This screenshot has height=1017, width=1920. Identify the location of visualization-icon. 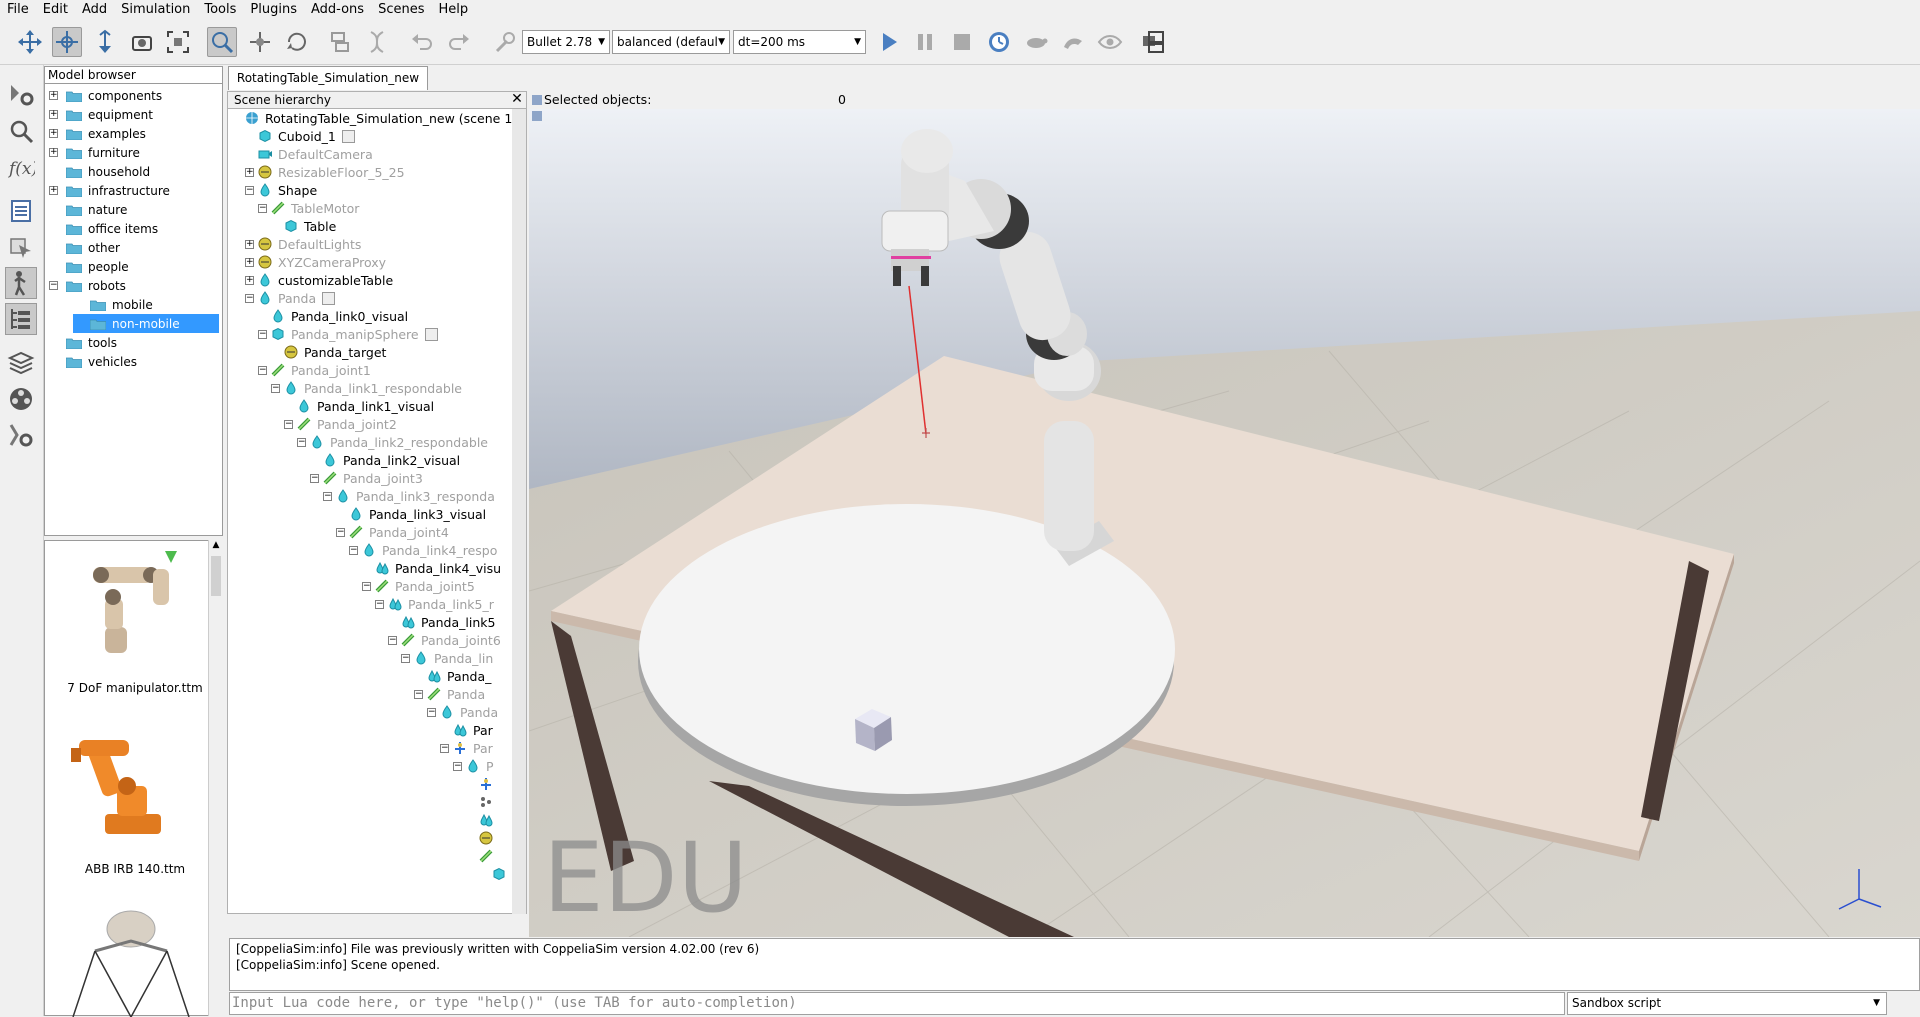
(1110, 42).